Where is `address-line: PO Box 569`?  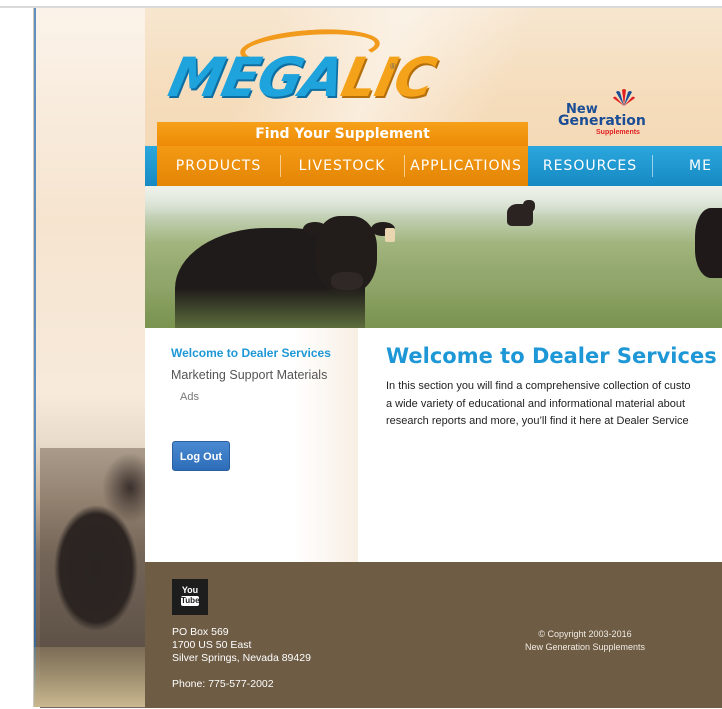
address-line: PO Box 569 is located at coordinates (200, 632).